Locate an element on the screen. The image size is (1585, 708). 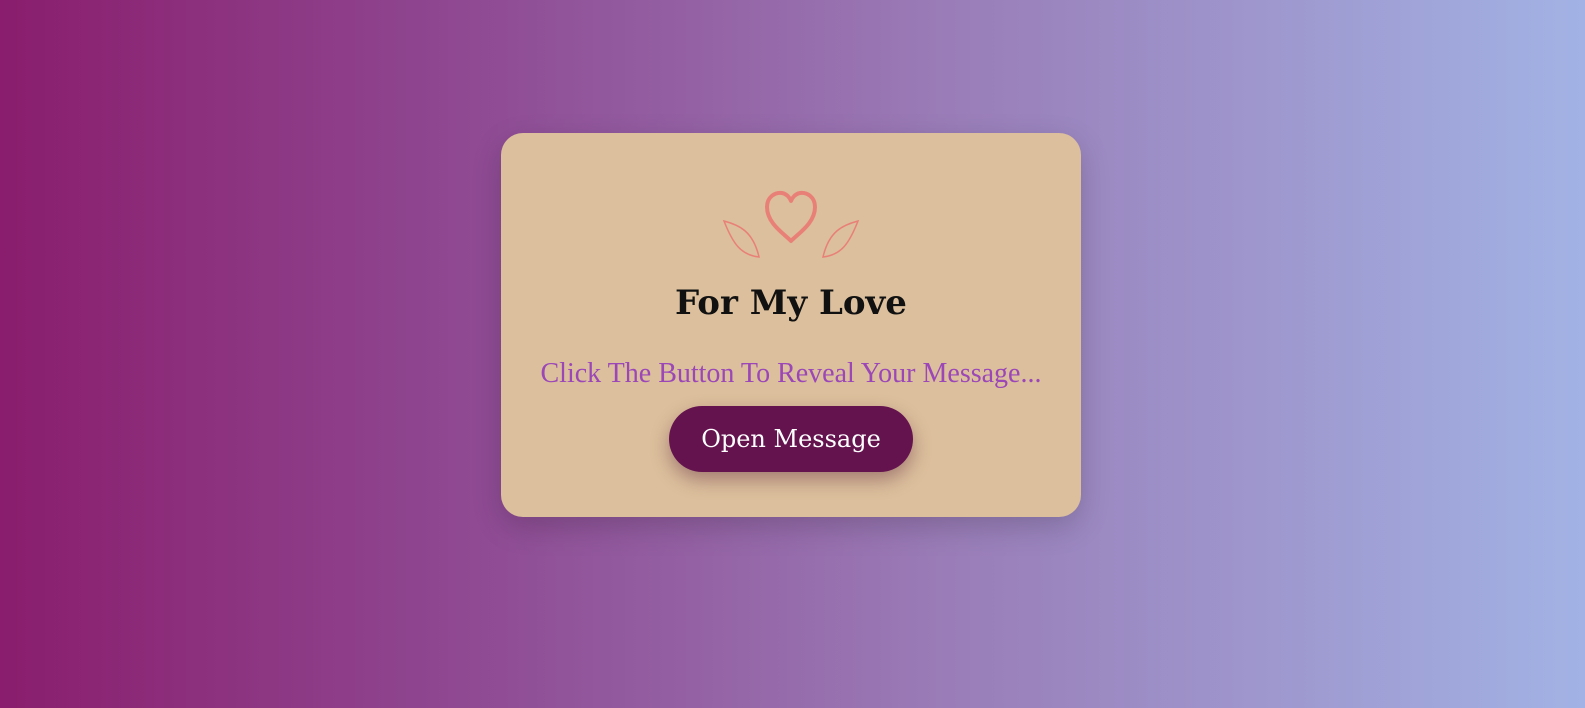
card-title: For My Love is located at coordinates (791, 303).